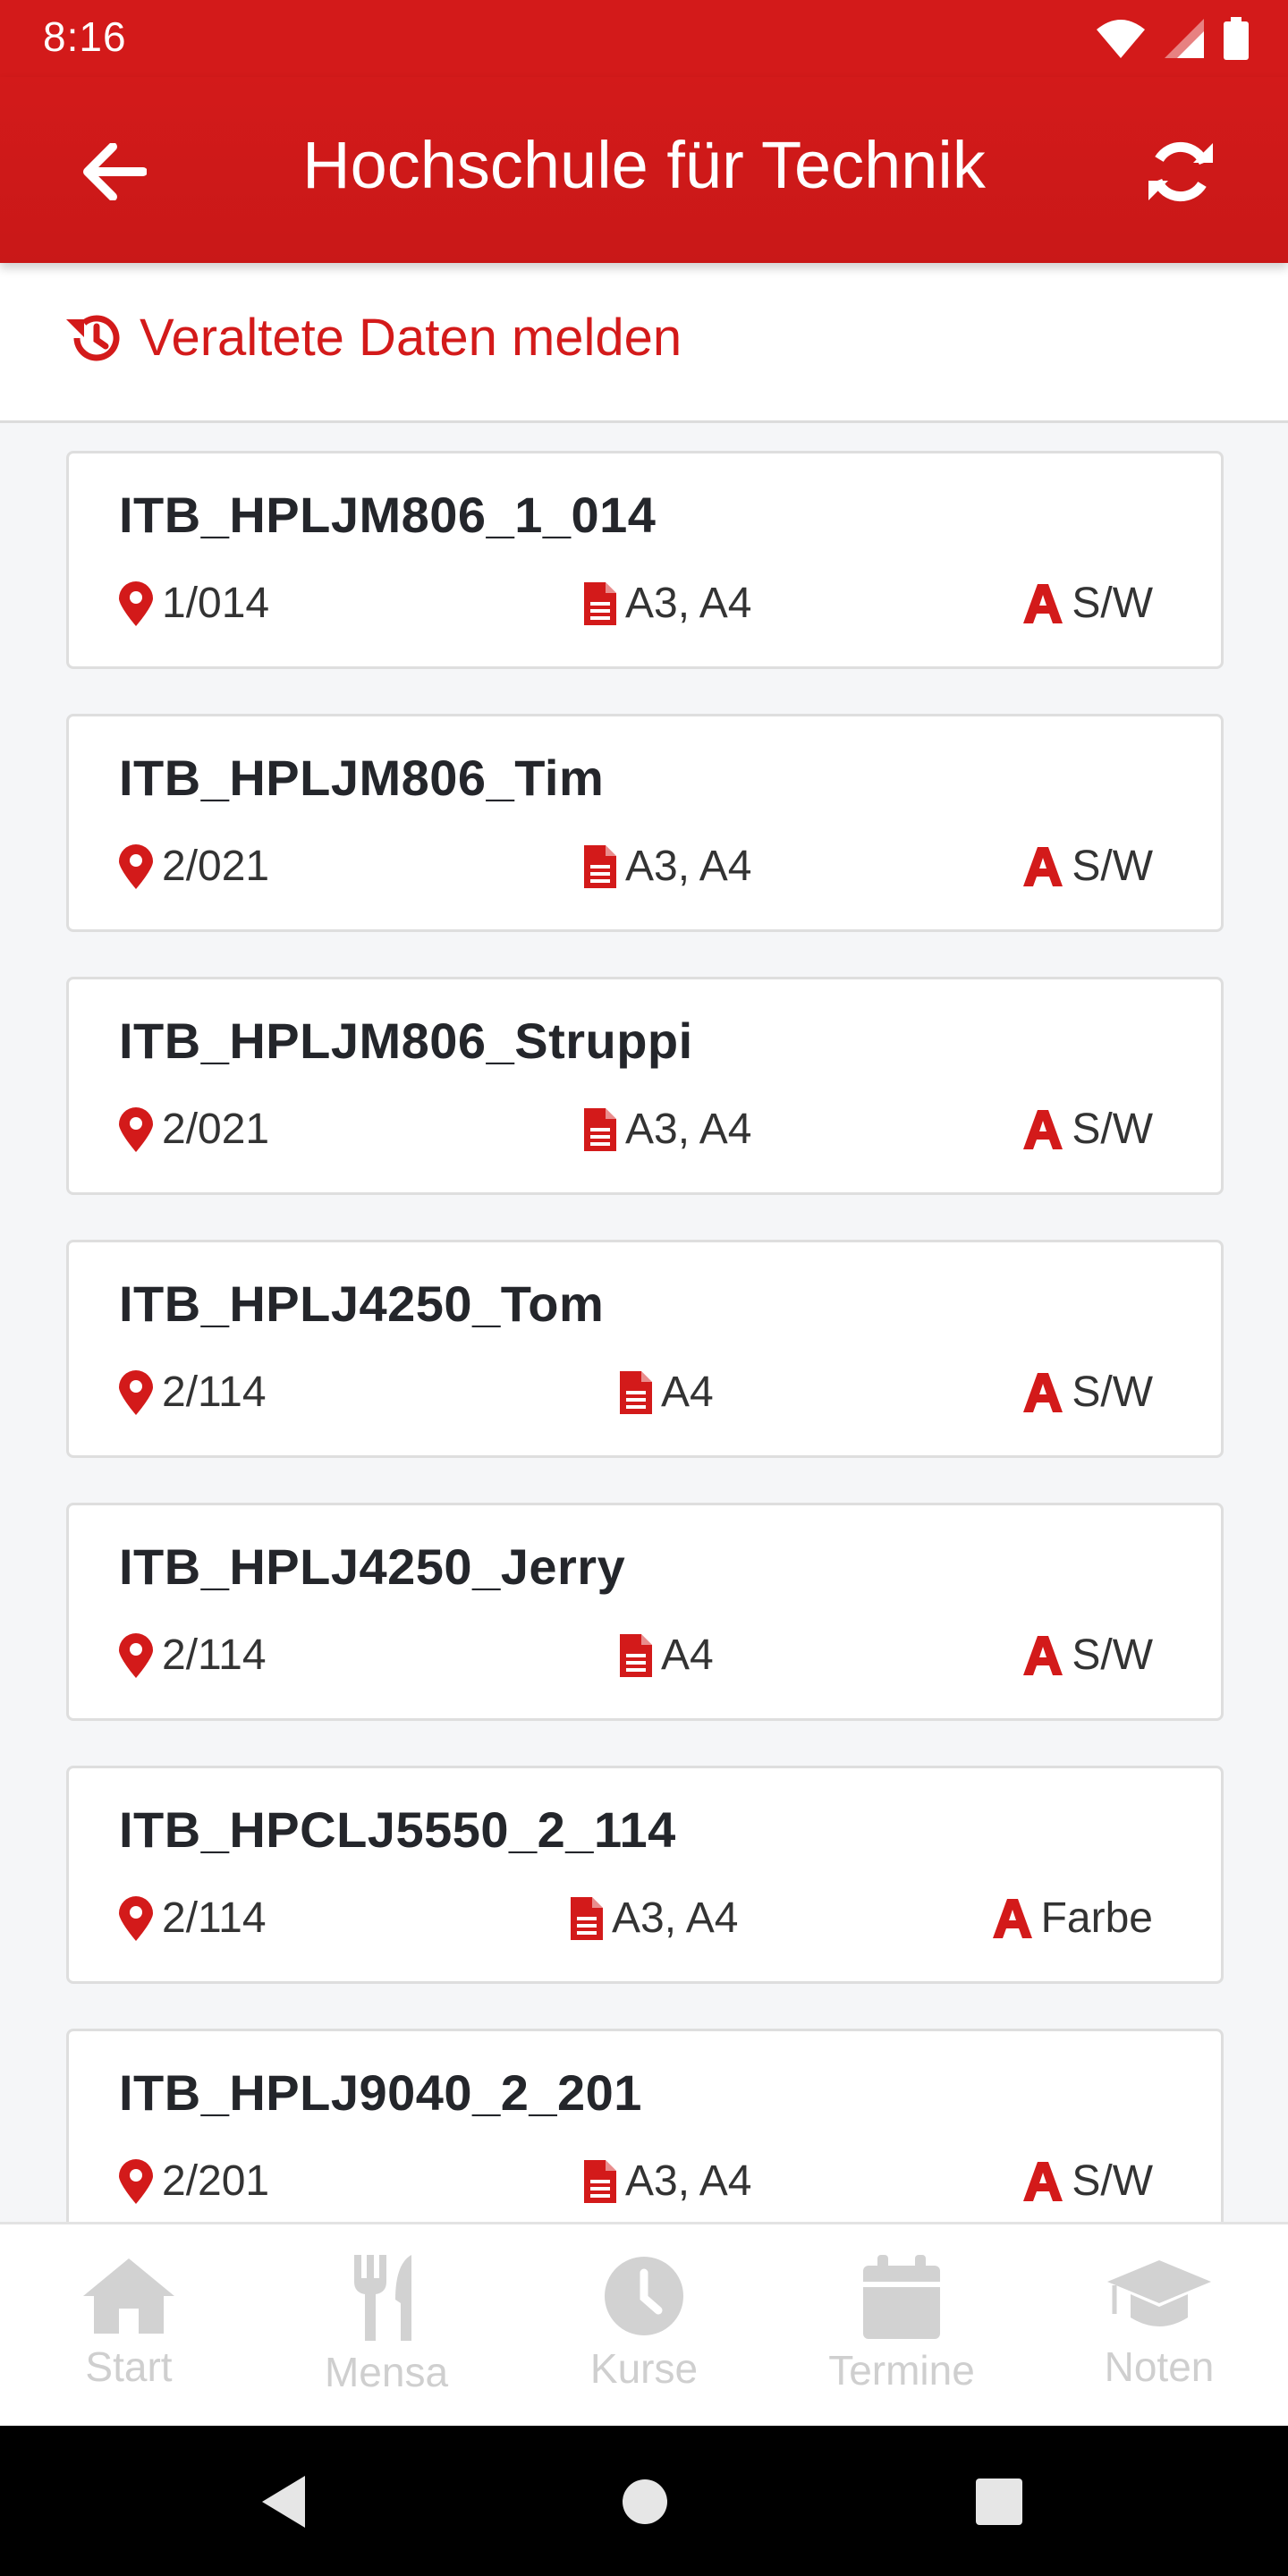 This screenshot has width=1288, height=2576. What do you see at coordinates (1096, 1918) in the screenshot?
I see `printer-color-value: Farbe` at bounding box center [1096, 1918].